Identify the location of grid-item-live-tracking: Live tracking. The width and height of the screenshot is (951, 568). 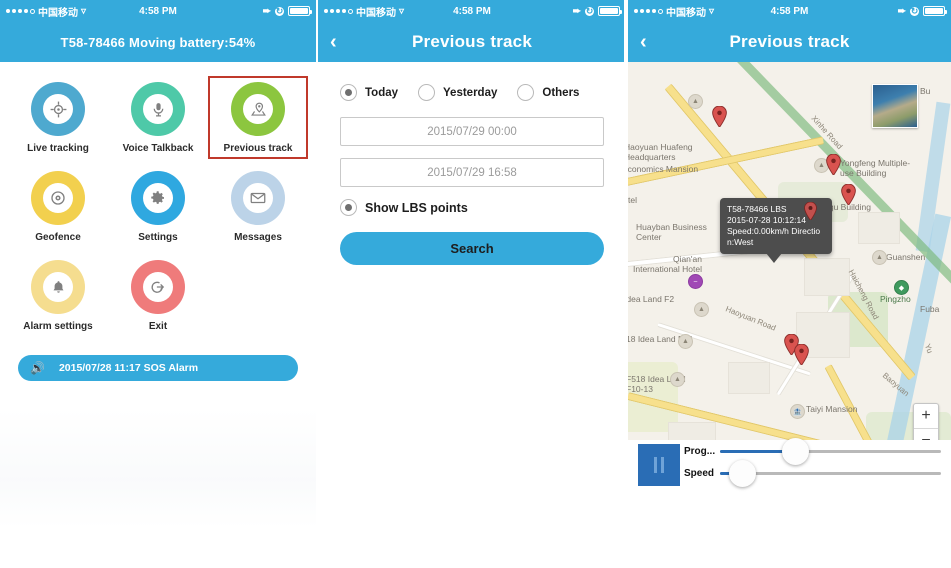
(58, 117).